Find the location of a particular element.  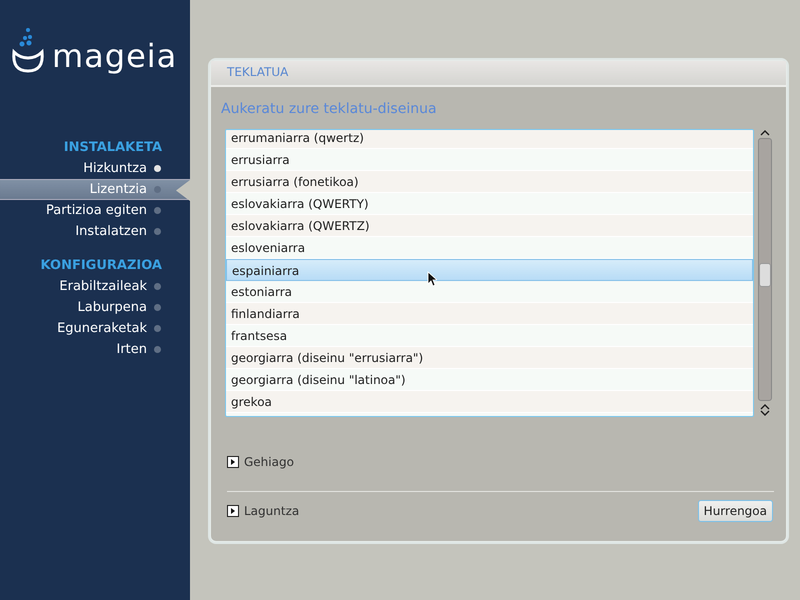

step-label: Lizentzia is located at coordinates (118, 189).